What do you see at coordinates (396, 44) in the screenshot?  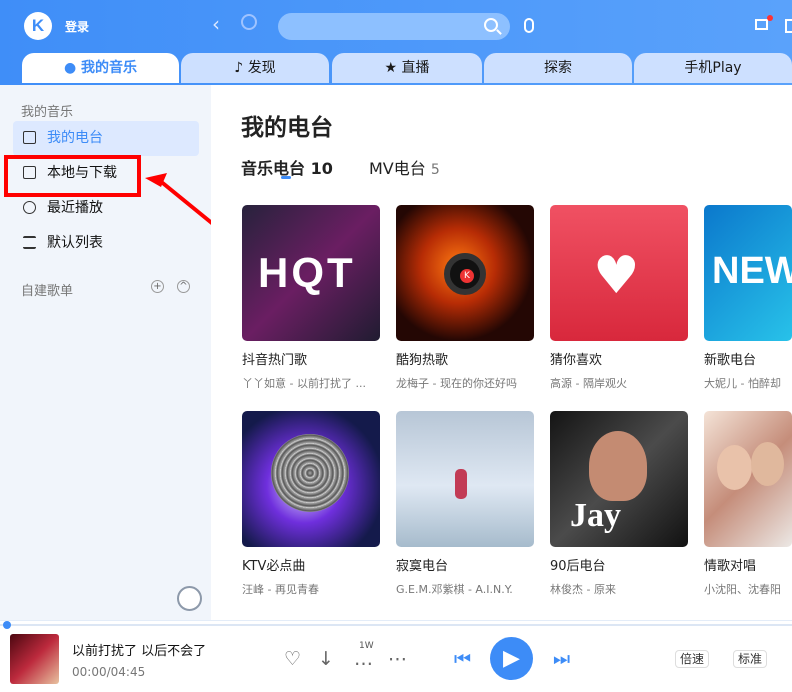 I see `top-bar: K 登录 ‹ ● 我的音乐 ♪ 发现 ★ 直播 探索 手机Play` at bounding box center [396, 44].